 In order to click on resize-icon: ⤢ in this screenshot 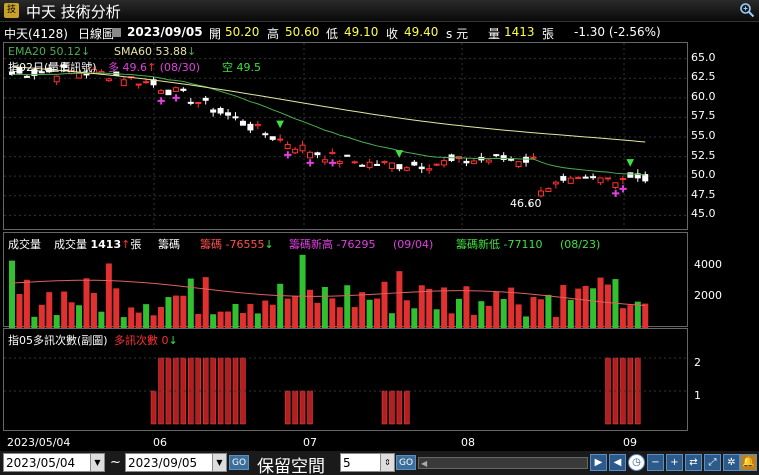, I will do `click(712, 462)`.